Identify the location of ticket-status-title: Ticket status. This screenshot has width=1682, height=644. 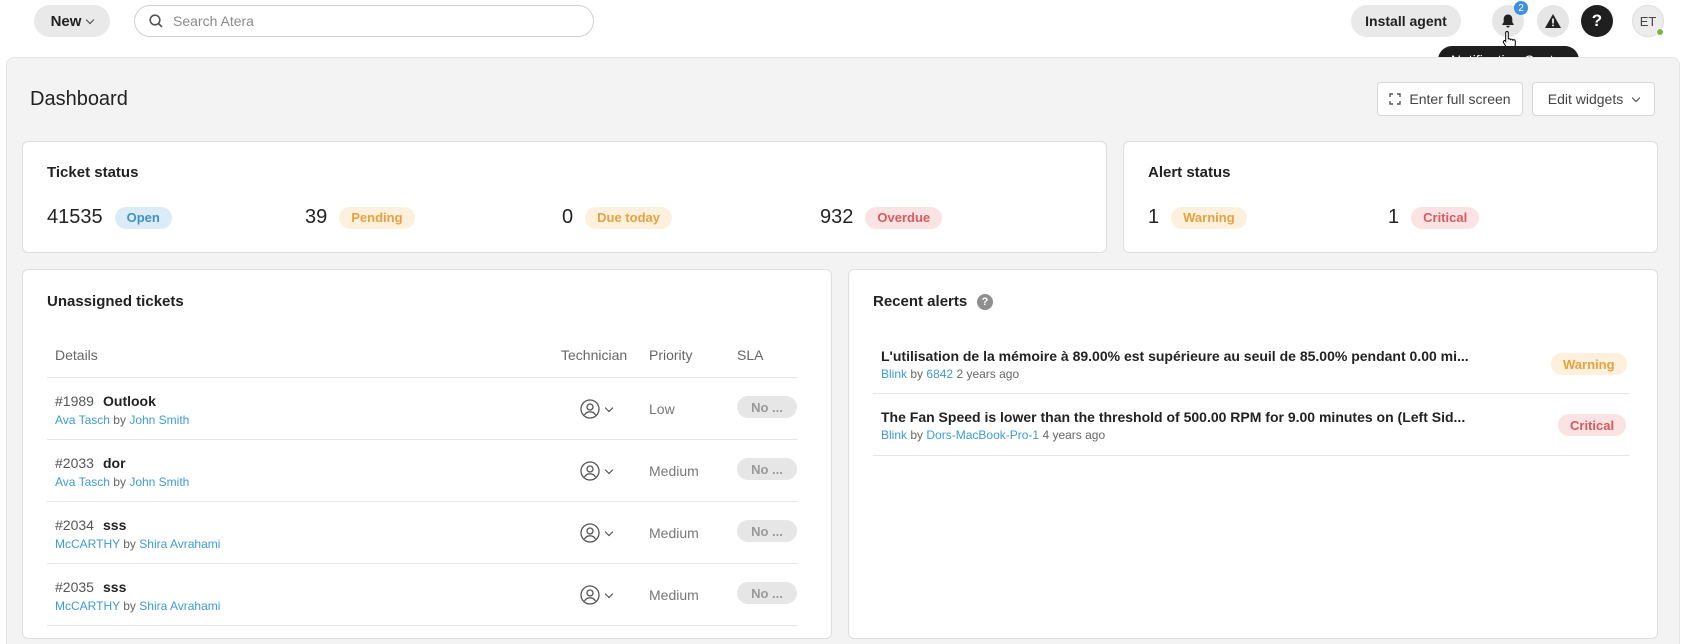
(93, 172).